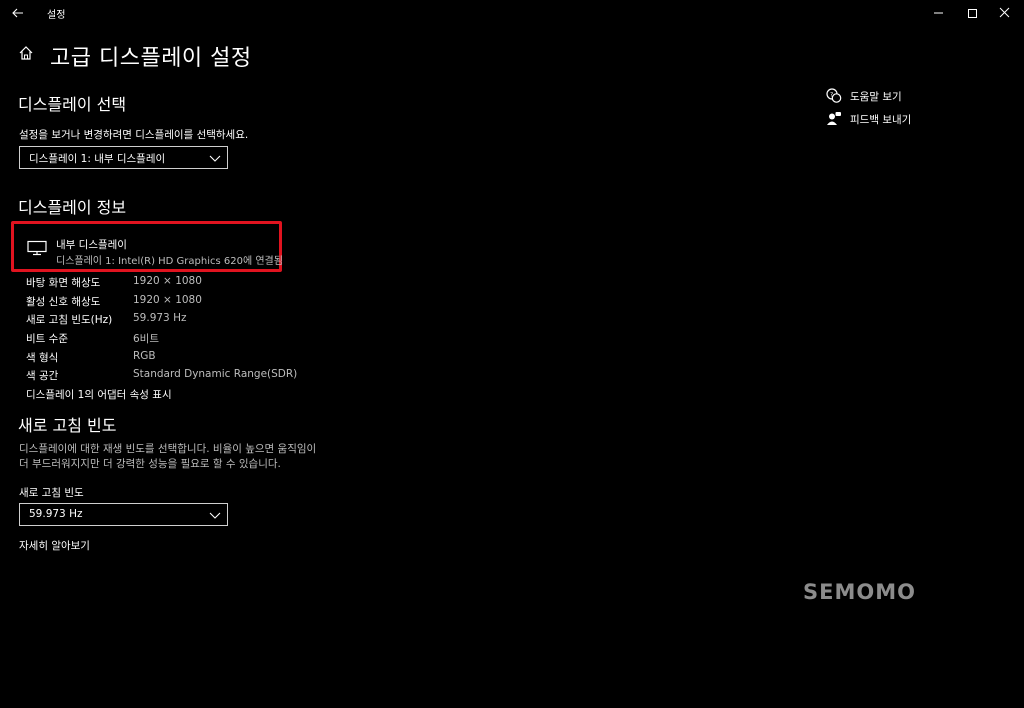 The image size is (1024, 708). Describe the element at coordinates (54, 545) in the screenshot. I see `learn-more-link: 자세히 알아보기` at that location.